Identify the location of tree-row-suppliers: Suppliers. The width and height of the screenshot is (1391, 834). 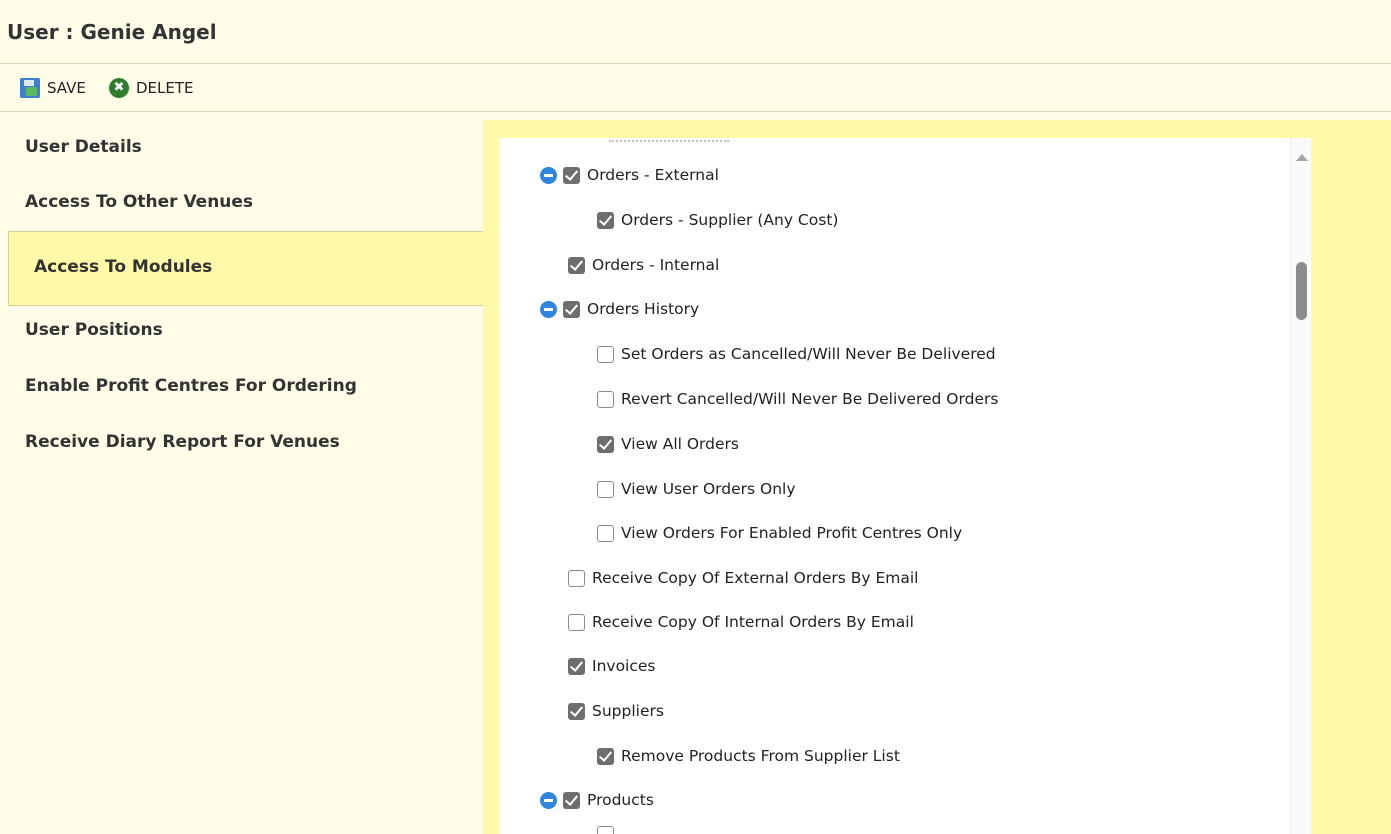
(616, 711).